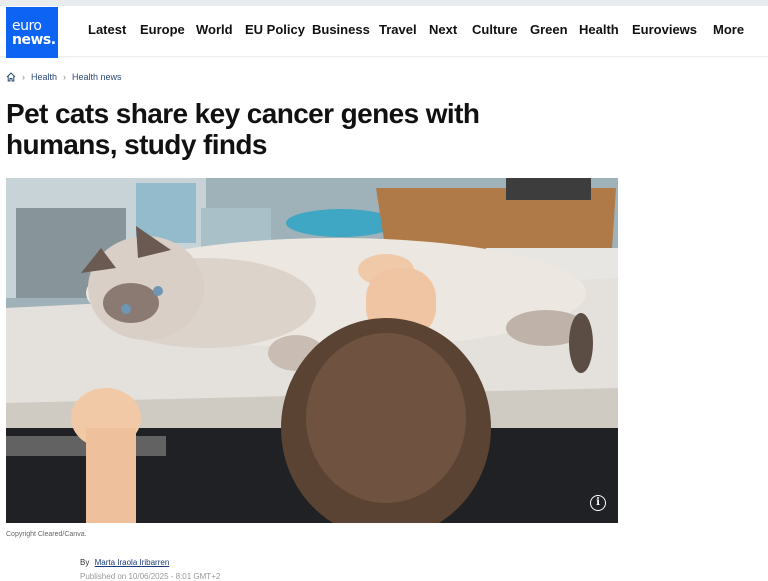 The height and width of the screenshot is (581, 768). What do you see at coordinates (443, 29) in the screenshot?
I see `nav-item-next: Next` at bounding box center [443, 29].